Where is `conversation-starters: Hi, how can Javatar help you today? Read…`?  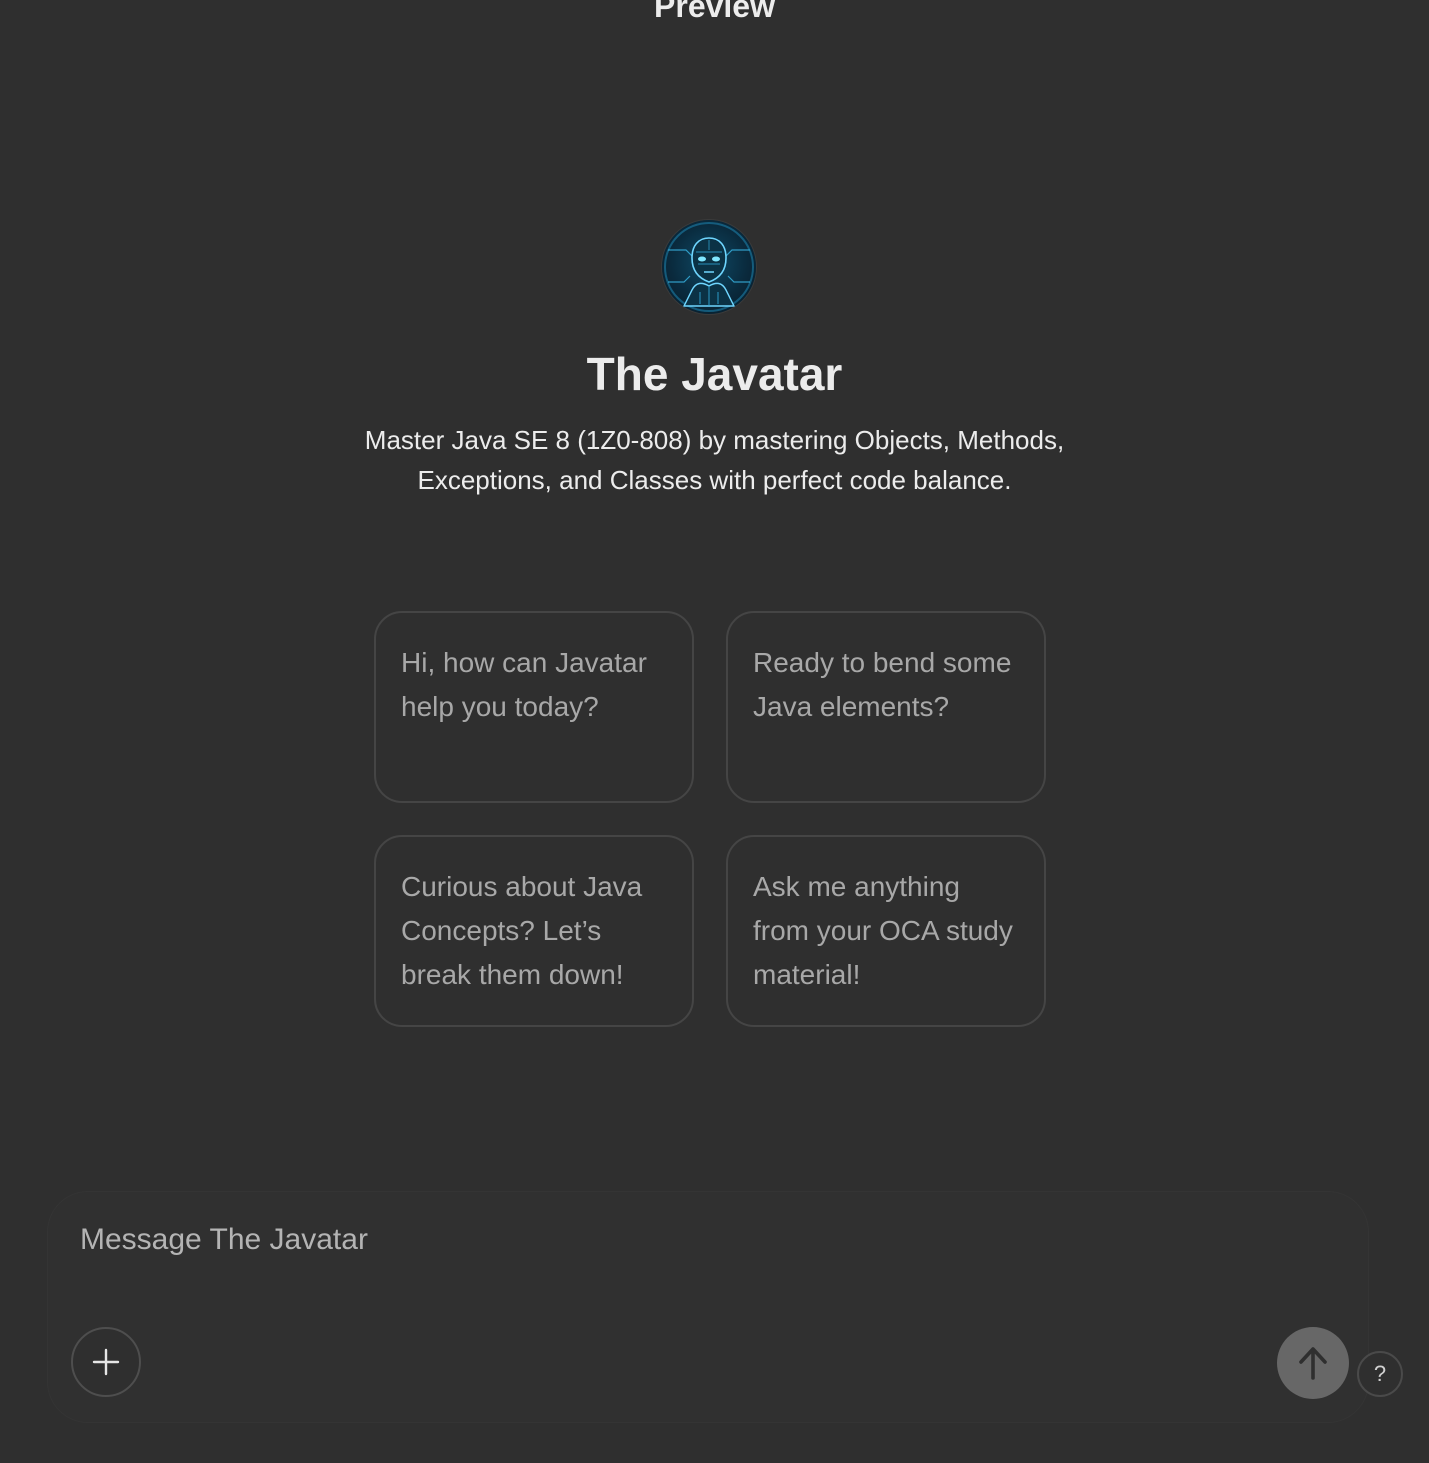 conversation-starters: Hi, how can Javatar help you today? Read… is located at coordinates (710, 819).